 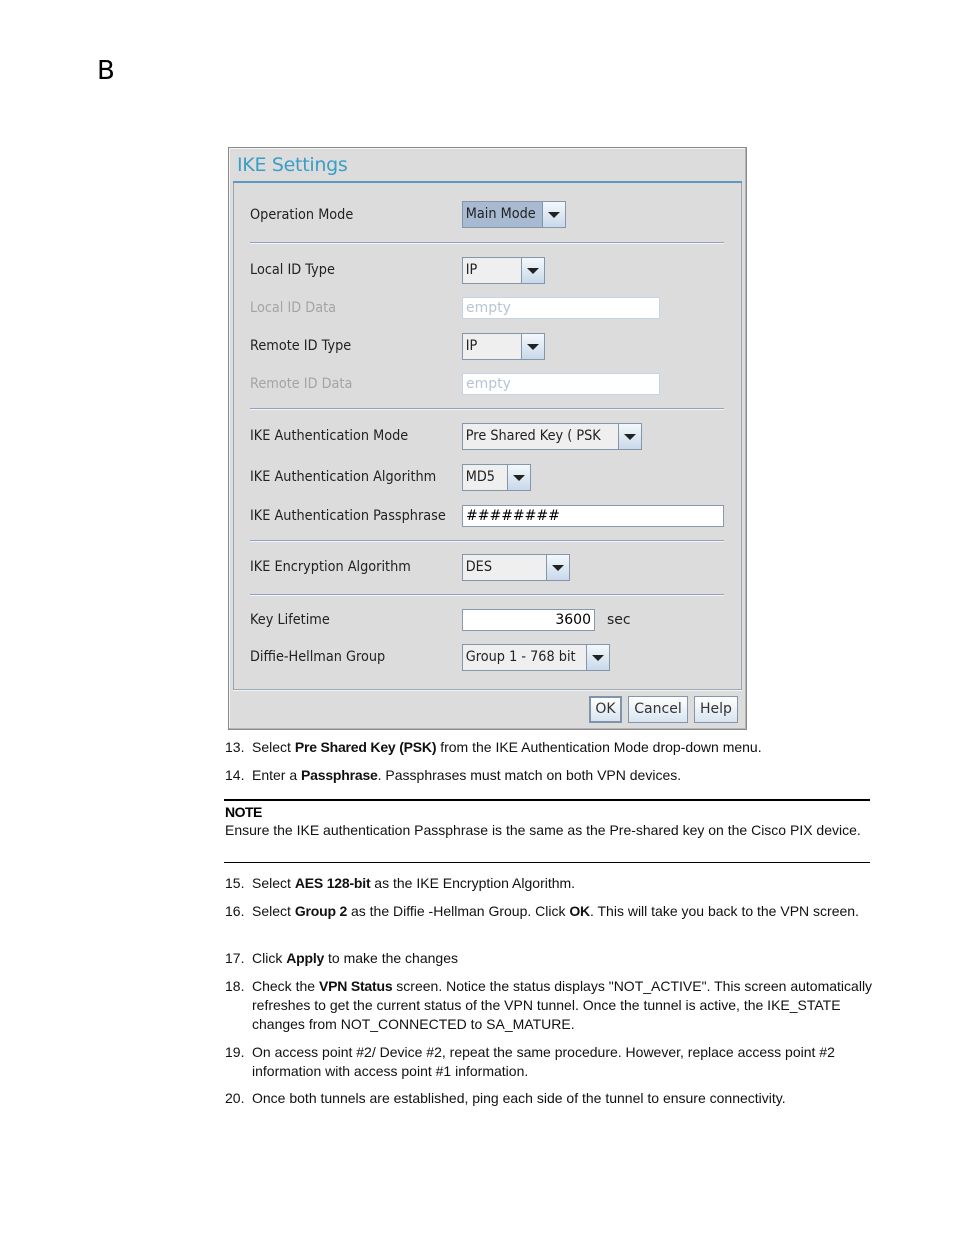 I want to click on auth-mode-value: Pre Shared Key ( PSK ), so click(x=535, y=436).